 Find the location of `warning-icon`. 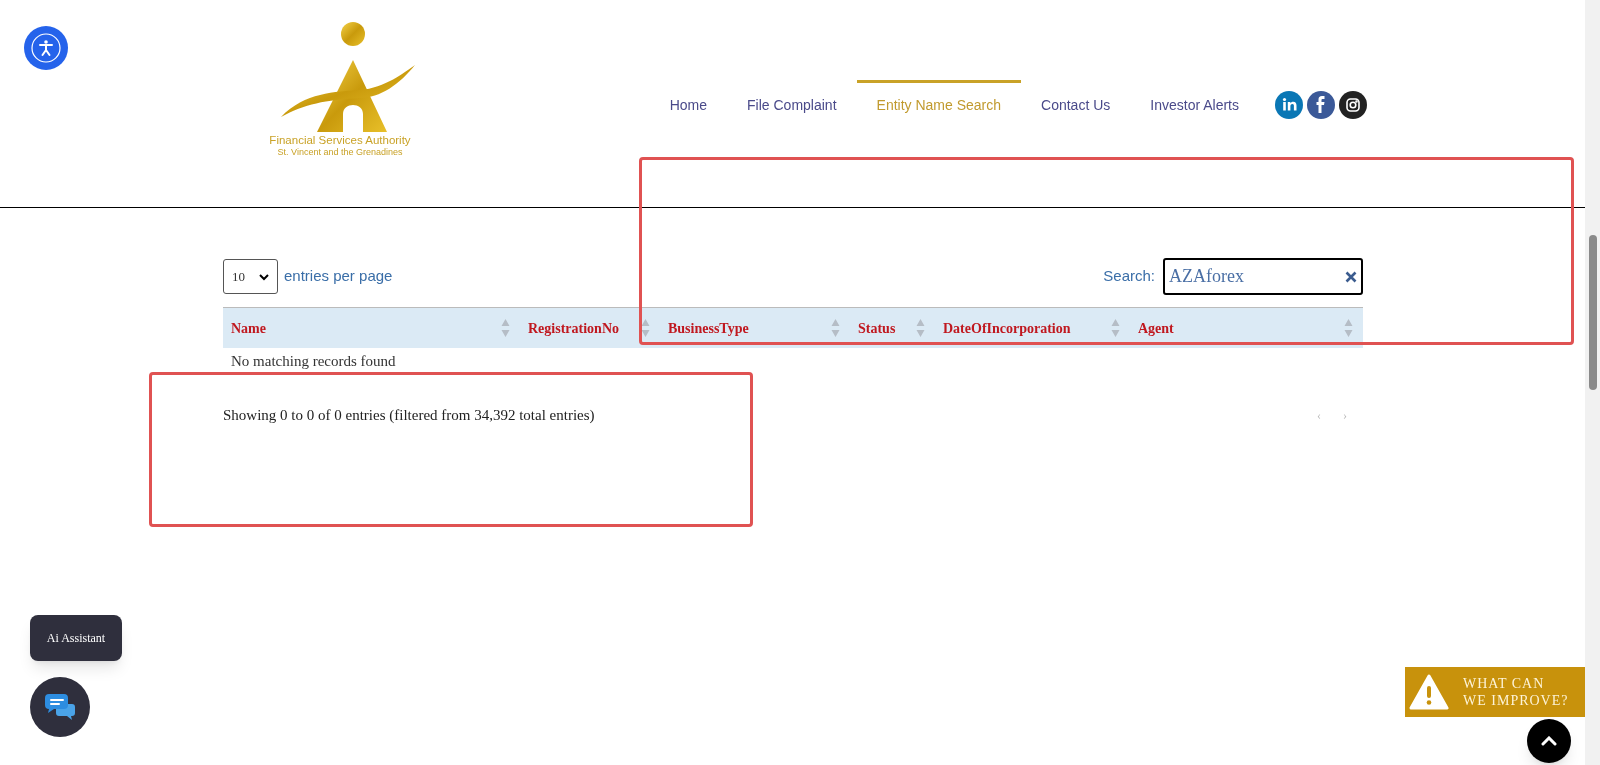

warning-icon is located at coordinates (1429, 692).